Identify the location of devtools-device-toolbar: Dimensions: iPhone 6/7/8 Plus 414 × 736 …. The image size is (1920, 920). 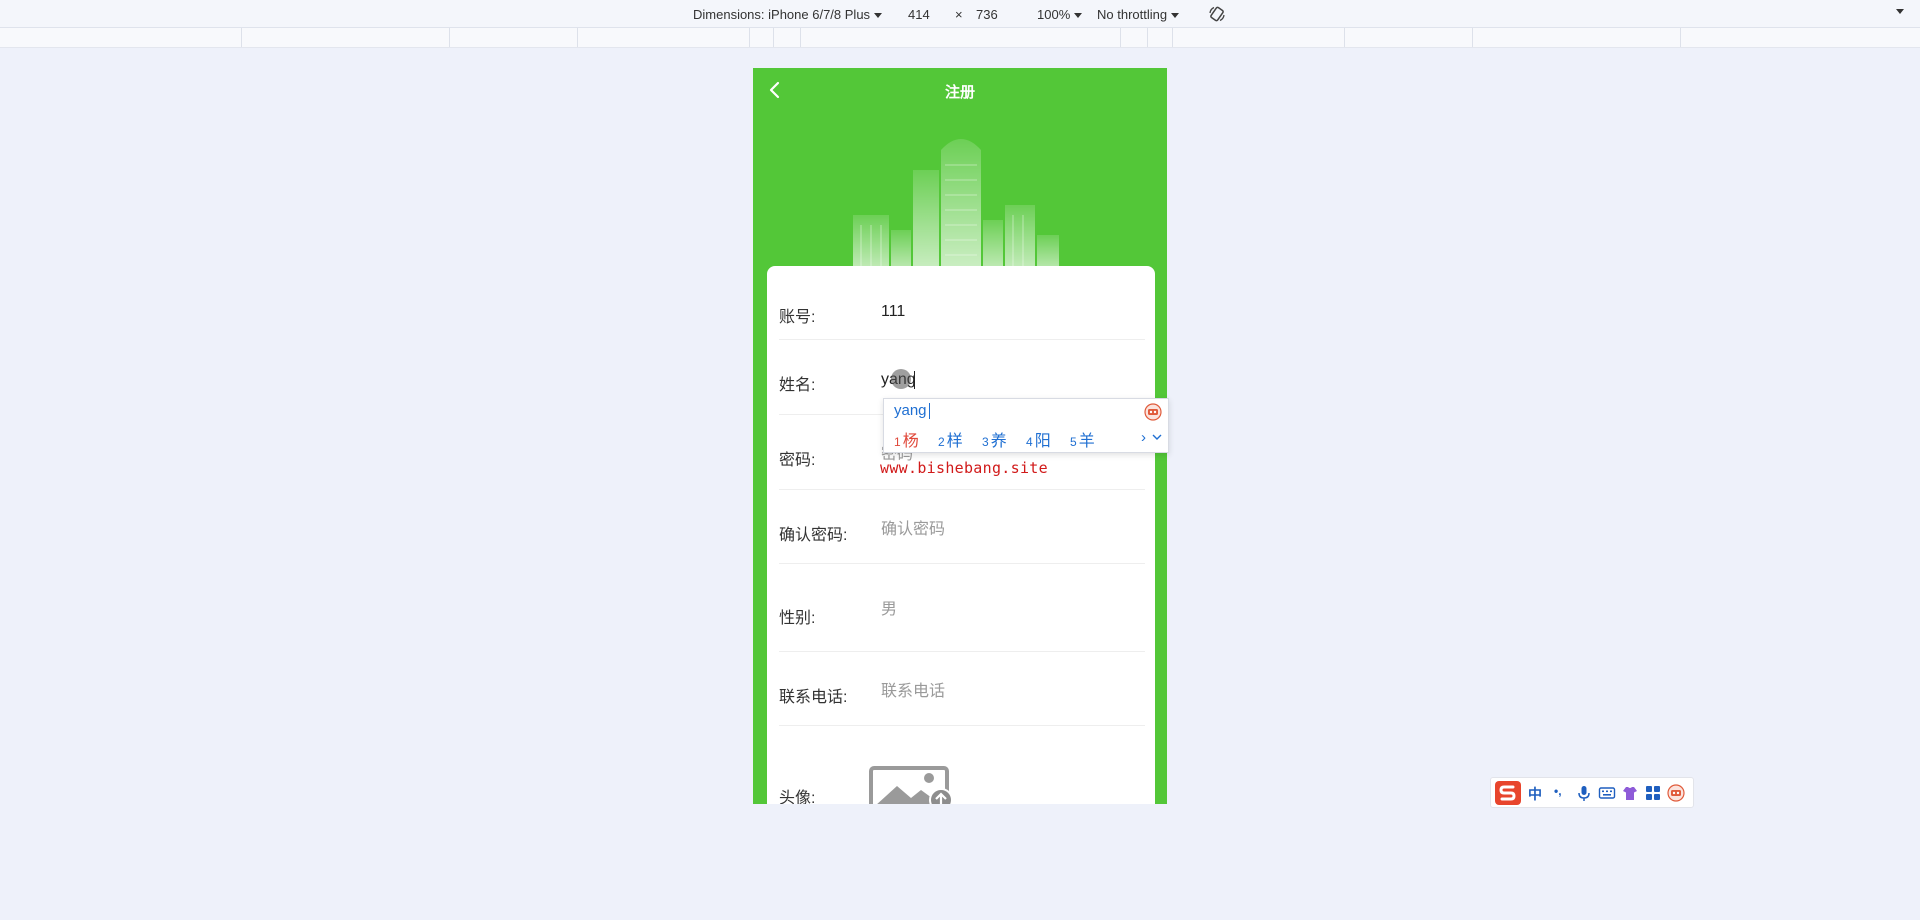
(960, 14).